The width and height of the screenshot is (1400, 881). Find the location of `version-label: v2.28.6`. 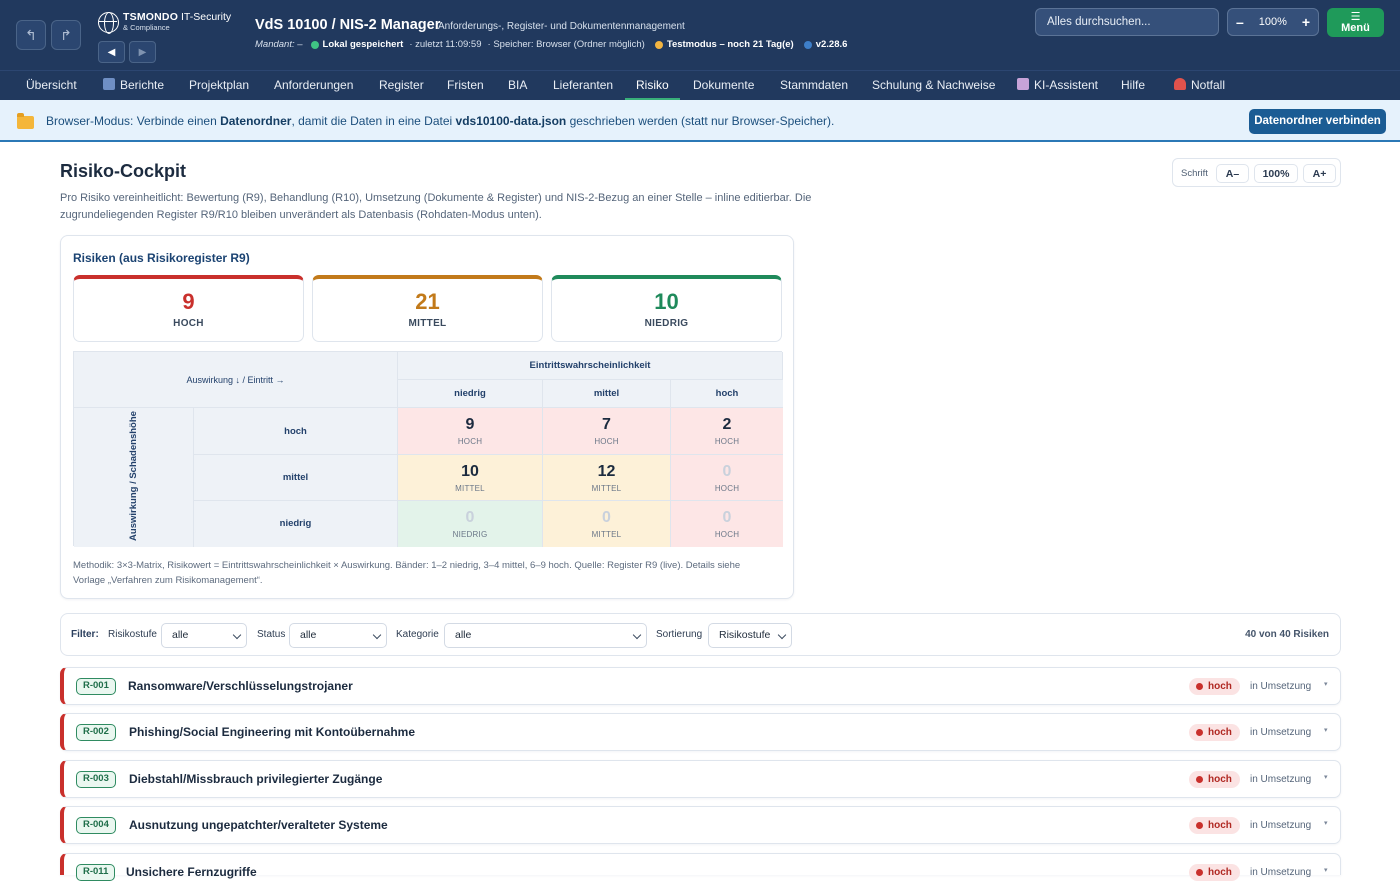

version-label: v2.28.6 is located at coordinates (831, 44).